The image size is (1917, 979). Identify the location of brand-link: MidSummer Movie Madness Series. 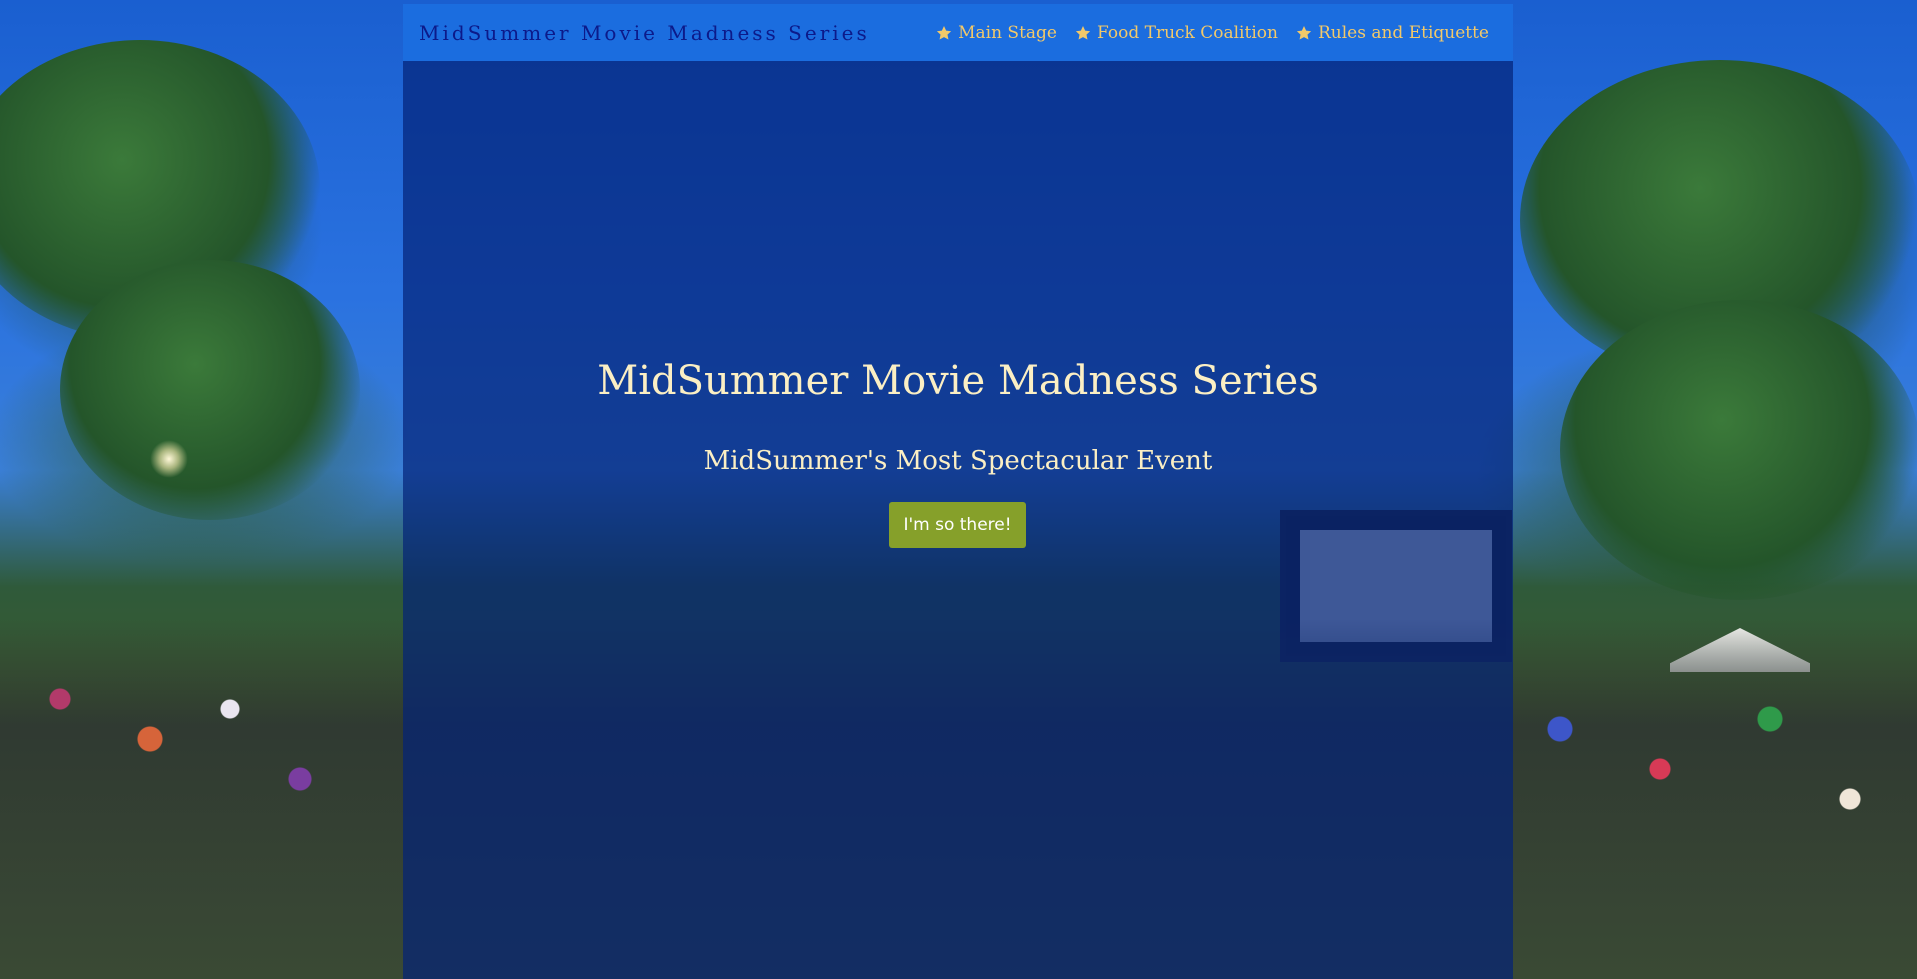
(644, 33).